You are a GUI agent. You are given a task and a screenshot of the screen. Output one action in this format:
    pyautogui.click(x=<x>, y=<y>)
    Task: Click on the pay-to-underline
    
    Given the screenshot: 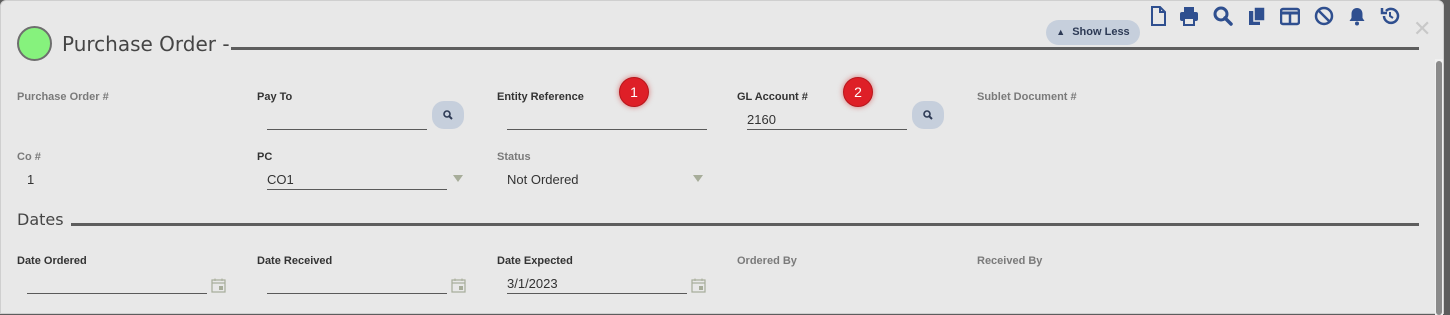 What is the action you would take?
    pyautogui.click(x=347, y=129)
    